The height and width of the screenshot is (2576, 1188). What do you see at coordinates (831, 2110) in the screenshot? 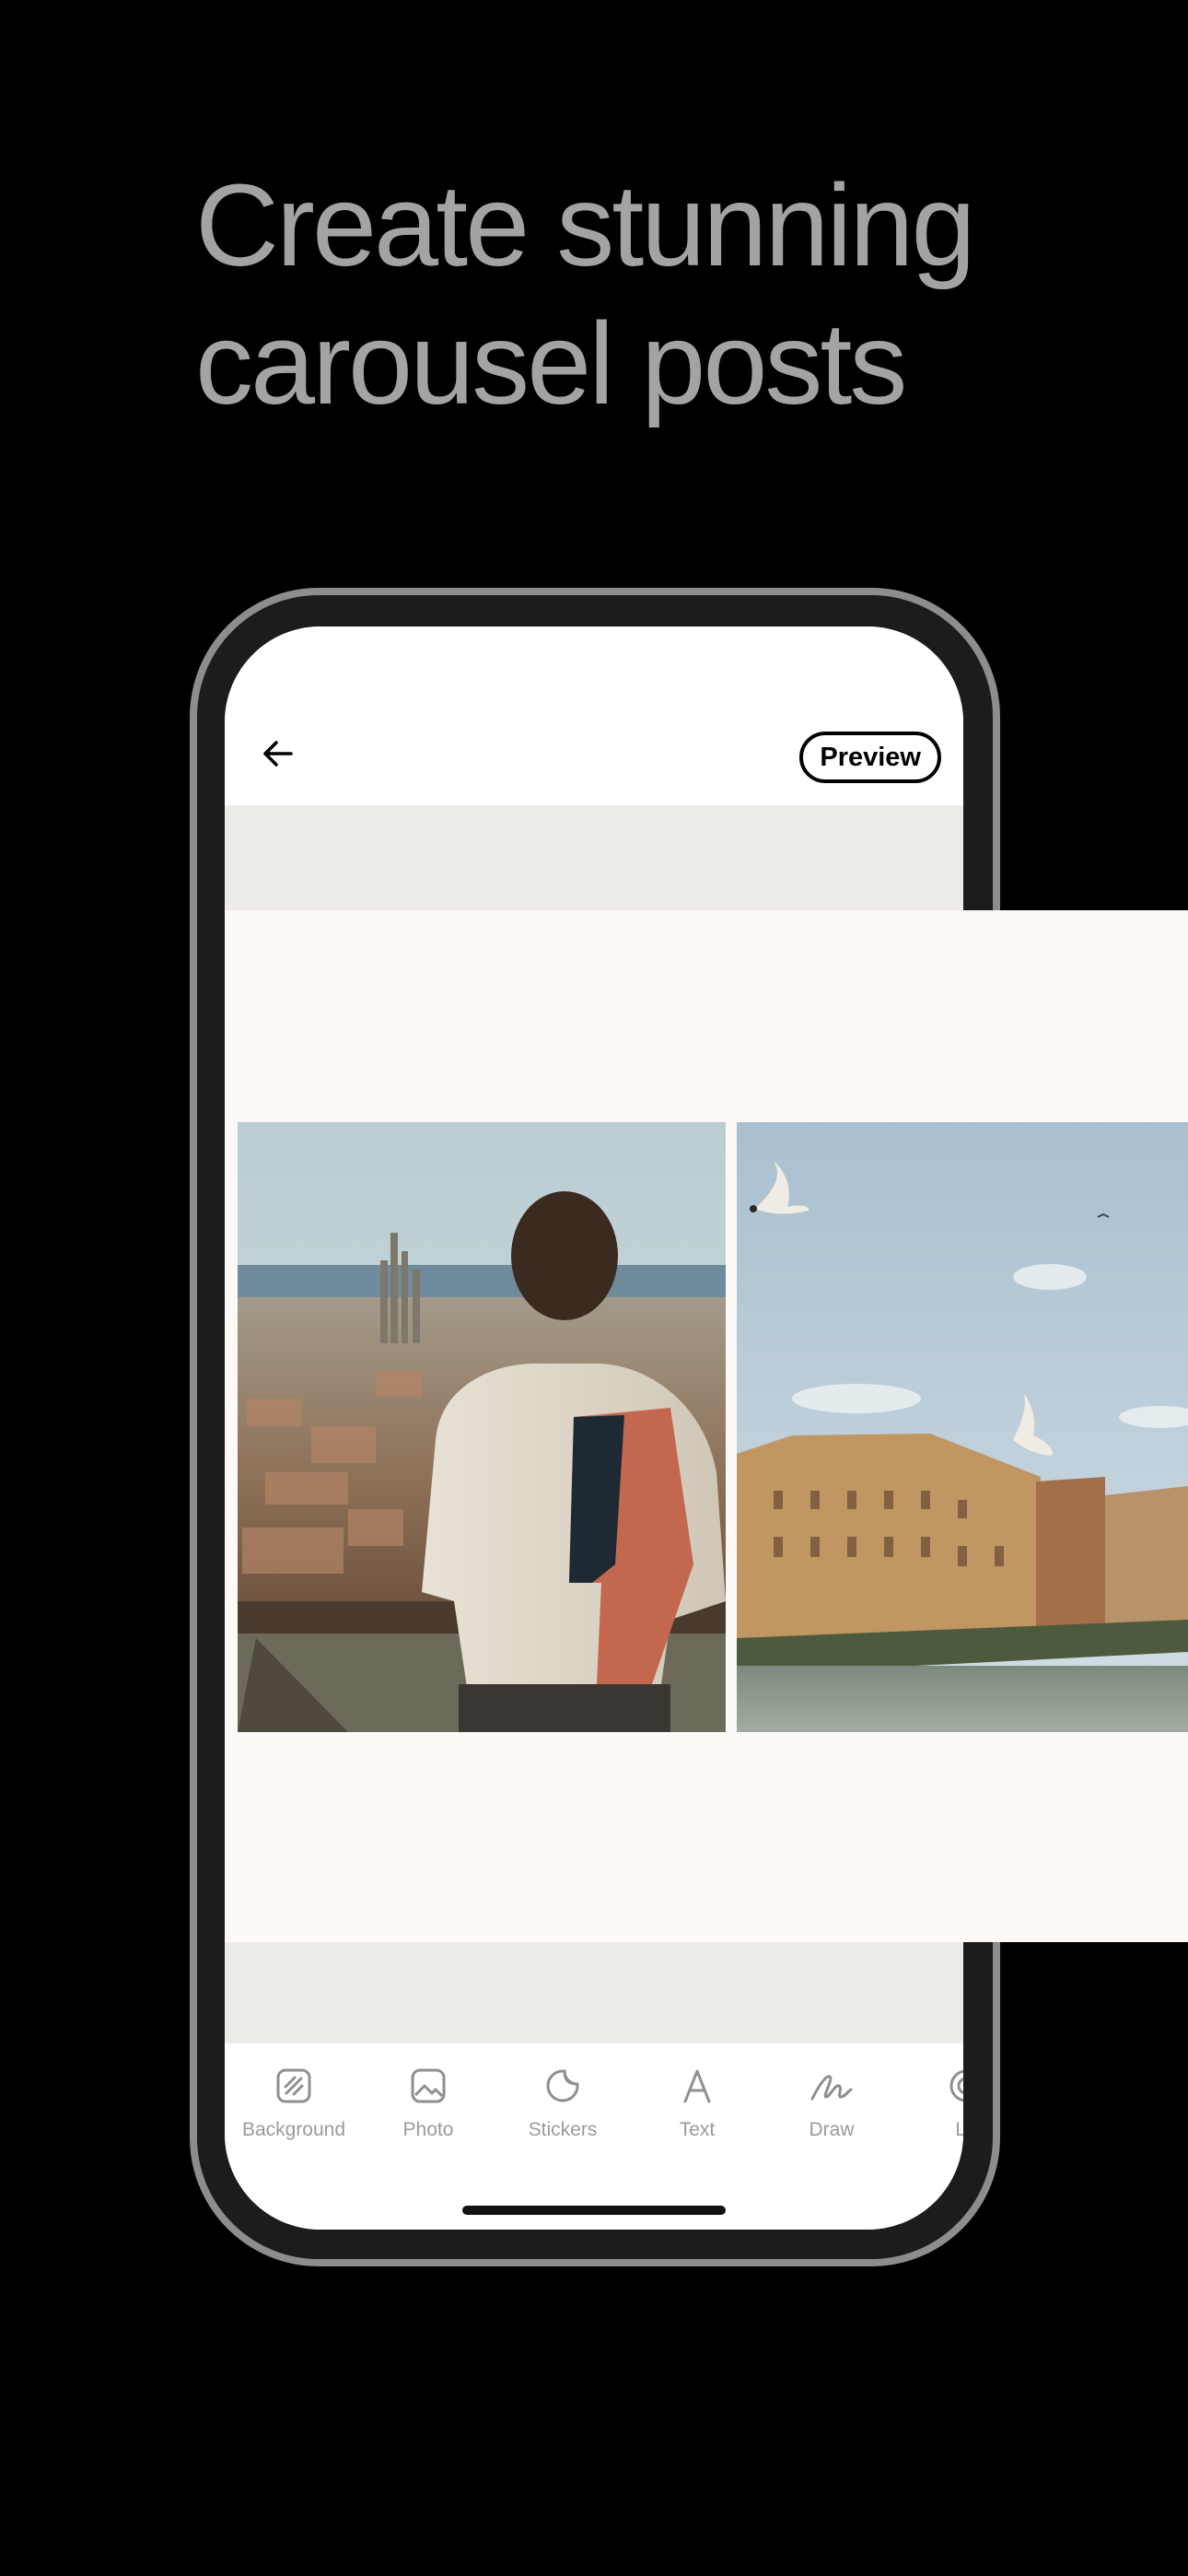
I see `tool-draw: Draw` at bounding box center [831, 2110].